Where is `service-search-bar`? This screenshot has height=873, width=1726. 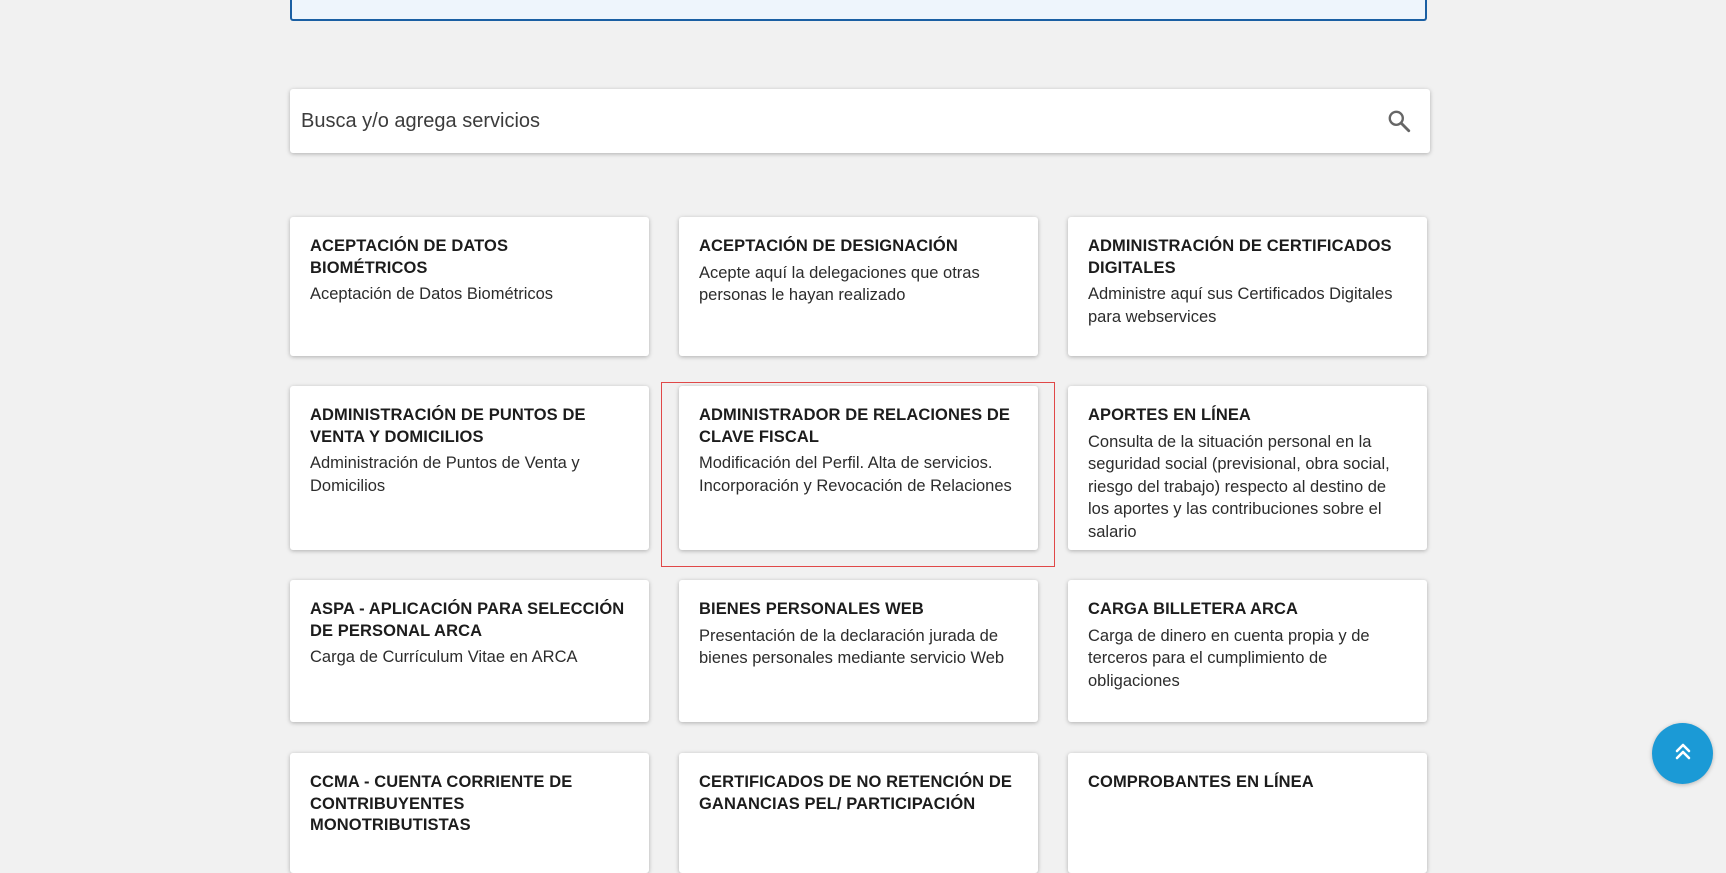
service-search-bar is located at coordinates (860, 121).